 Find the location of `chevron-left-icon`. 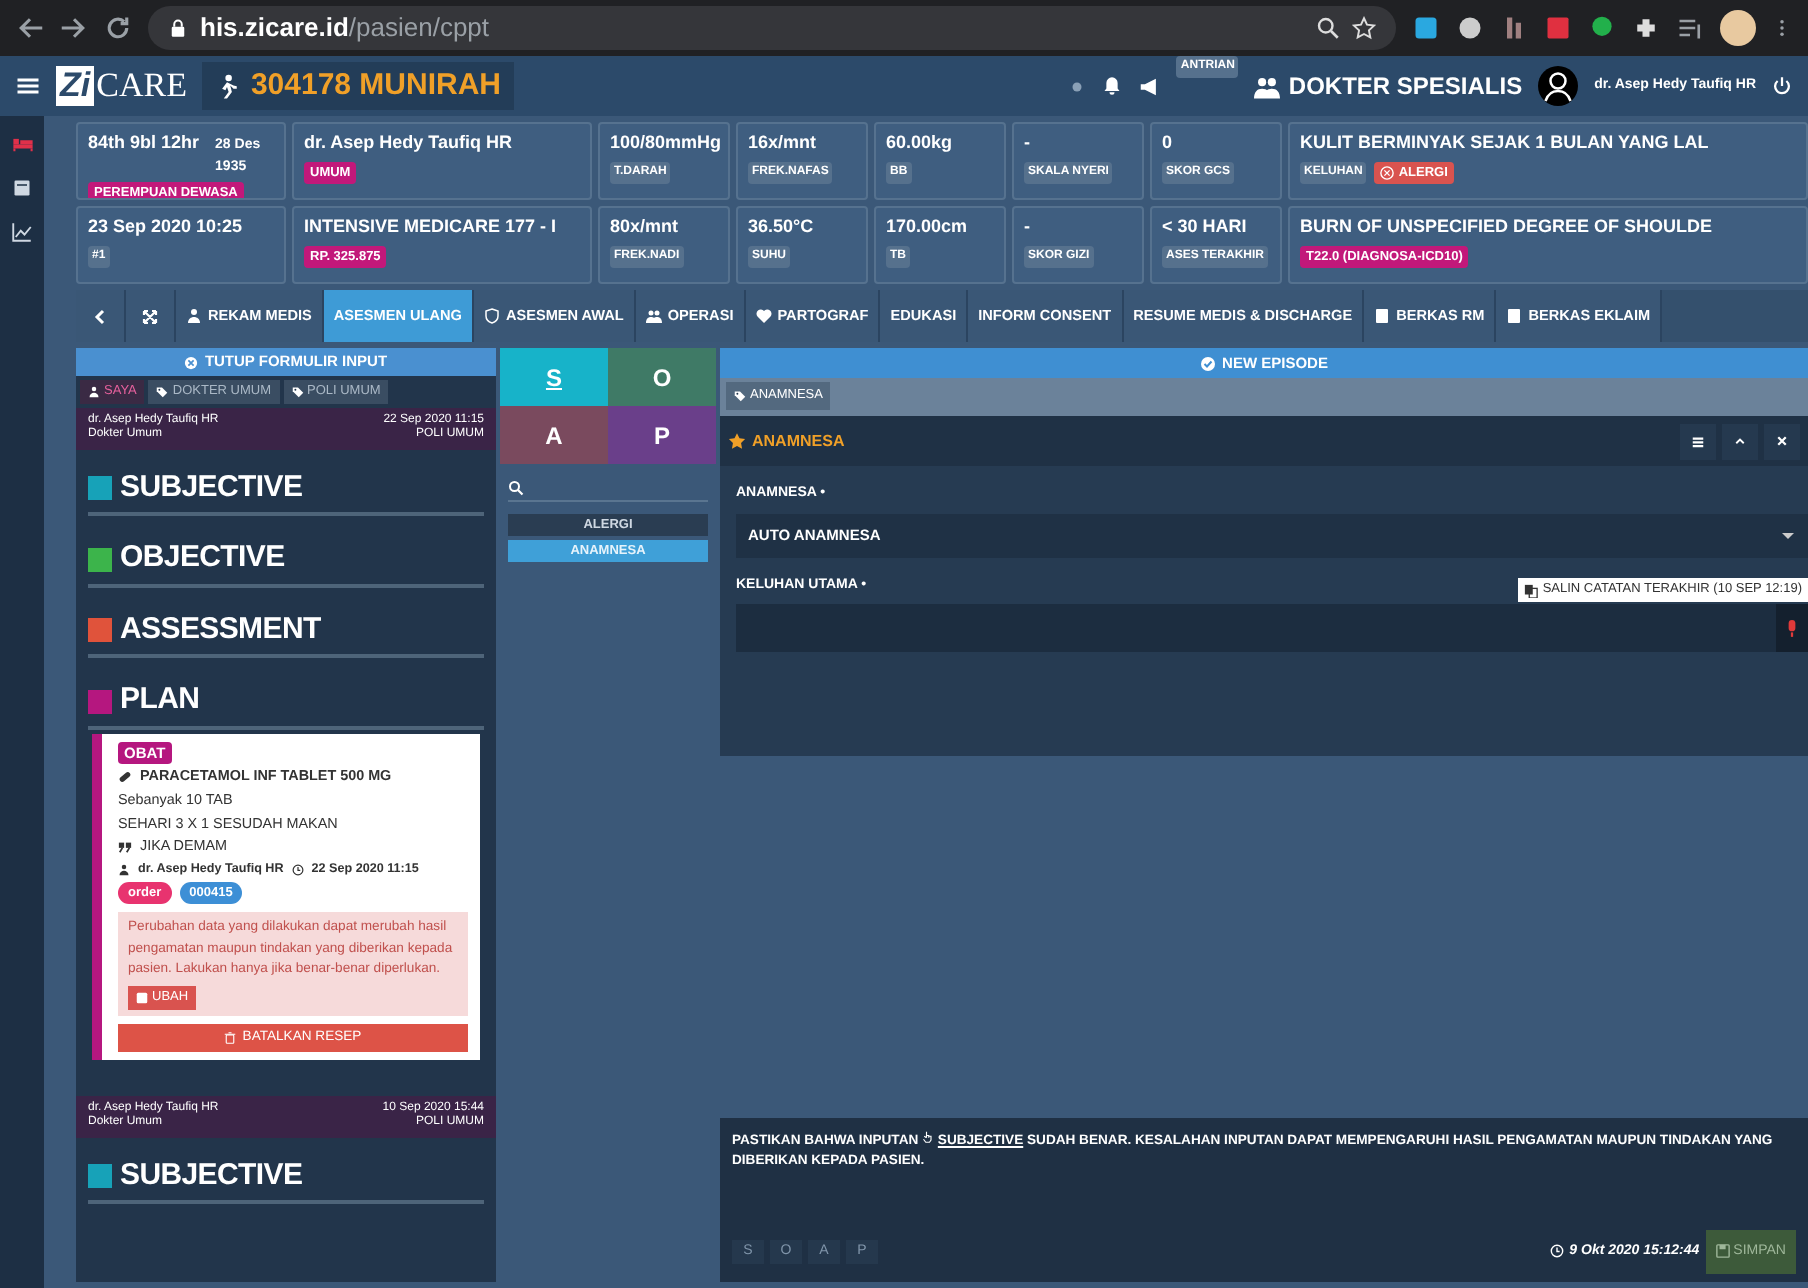

chevron-left-icon is located at coordinates (100, 316).